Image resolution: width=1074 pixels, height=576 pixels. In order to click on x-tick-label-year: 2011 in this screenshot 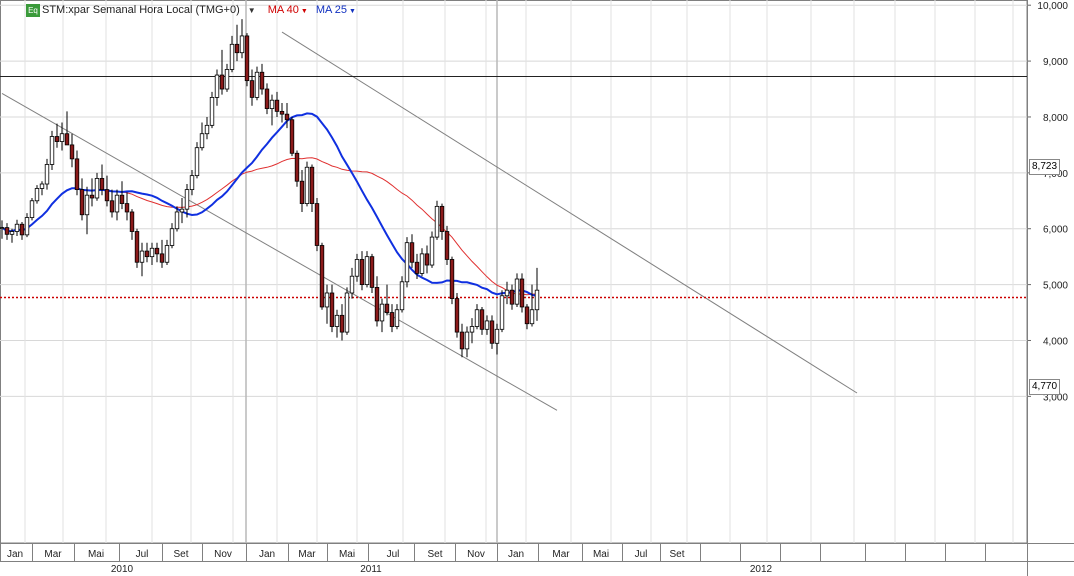, I will do `click(371, 569)`.